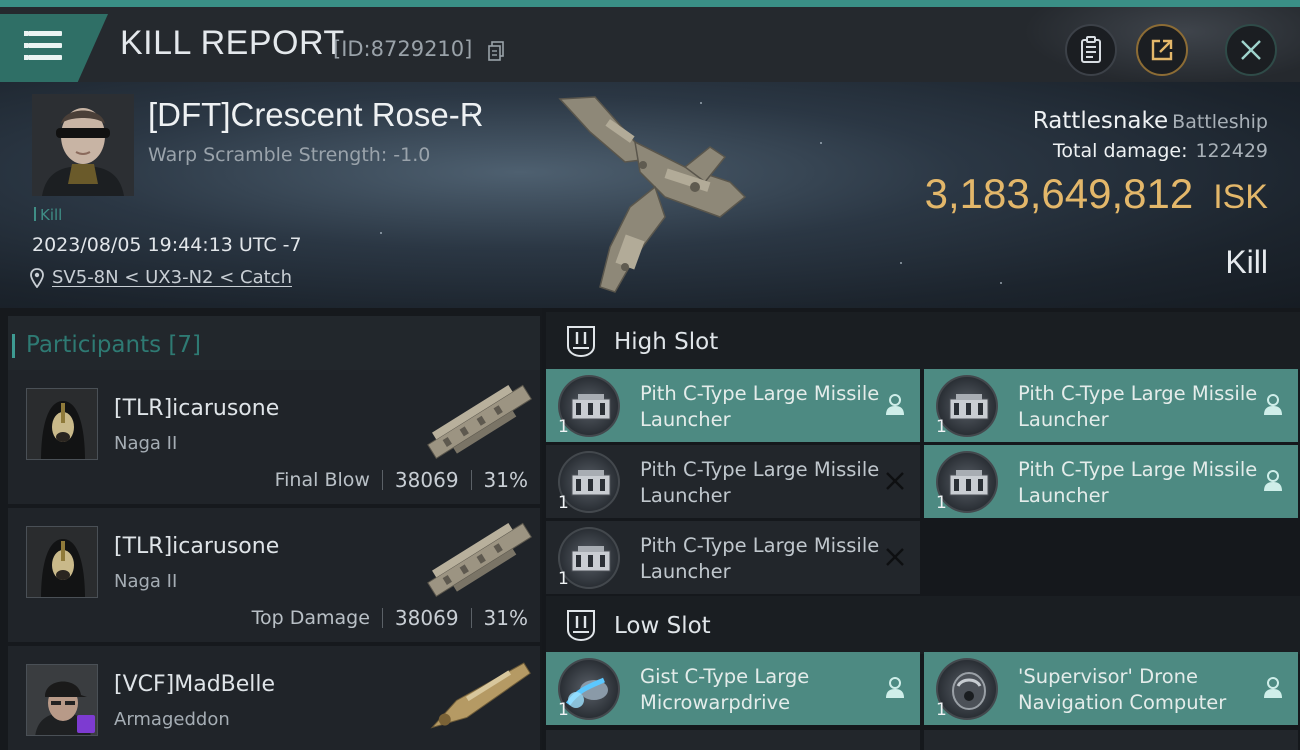 This screenshot has width=1300, height=750. I want to click on close-icon, so click(1251, 50).